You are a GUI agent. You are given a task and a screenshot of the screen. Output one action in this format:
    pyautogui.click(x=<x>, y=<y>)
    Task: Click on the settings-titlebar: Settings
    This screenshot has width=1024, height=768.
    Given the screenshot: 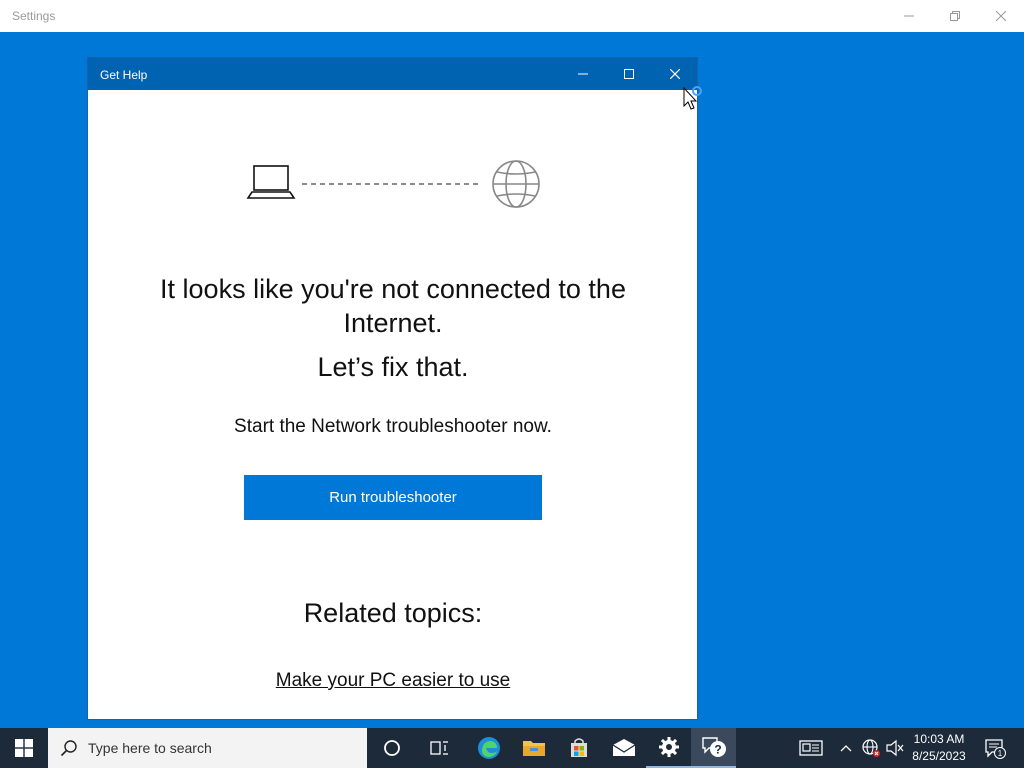 What is the action you would take?
    pyautogui.click(x=512, y=16)
    